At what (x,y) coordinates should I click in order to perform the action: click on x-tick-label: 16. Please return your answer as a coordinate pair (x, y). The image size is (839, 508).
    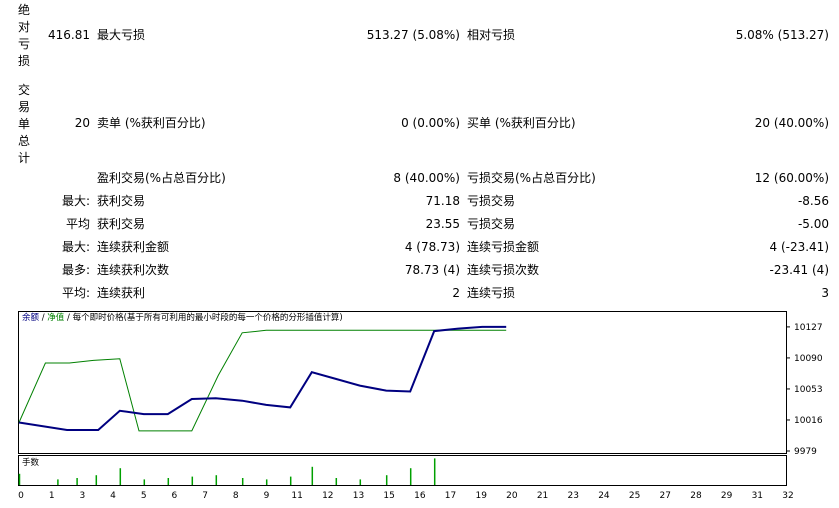
    Looking at the image, I should click on (420, 496).